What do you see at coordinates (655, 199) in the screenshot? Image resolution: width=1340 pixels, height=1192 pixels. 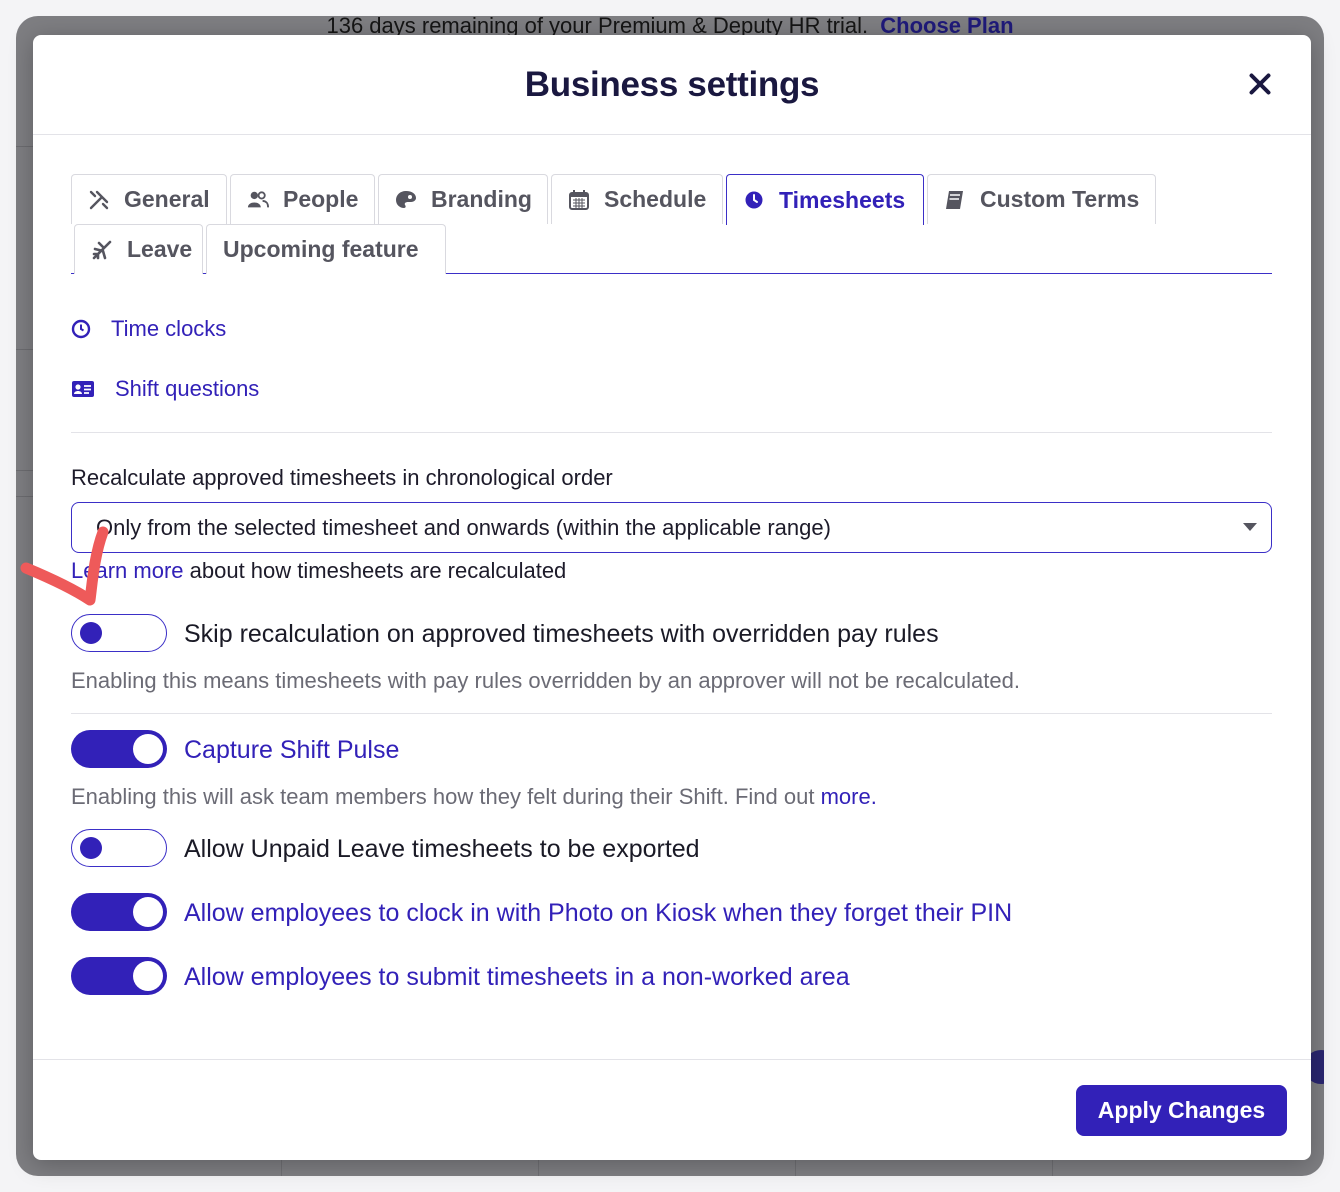 I see `tab-label: Schedule` at bounding box center [655, 199].